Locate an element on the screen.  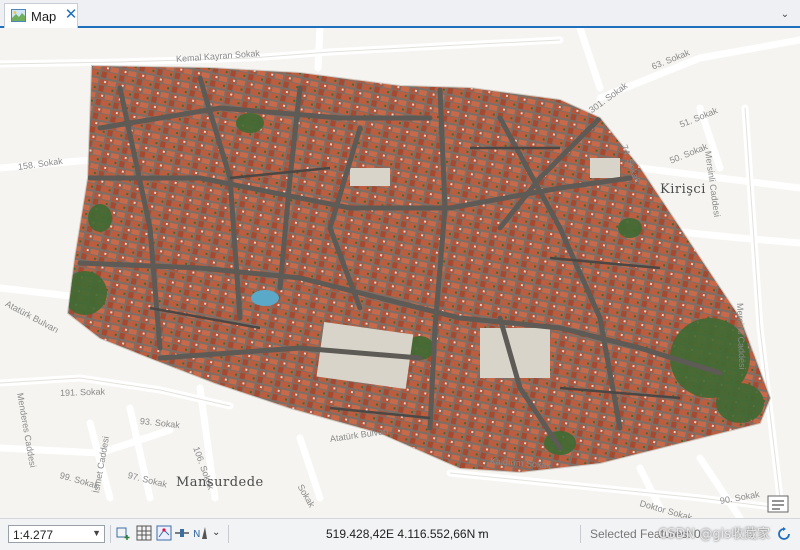
place-label-mansurdede: Mansurdede is located at coordinates (220, 482).